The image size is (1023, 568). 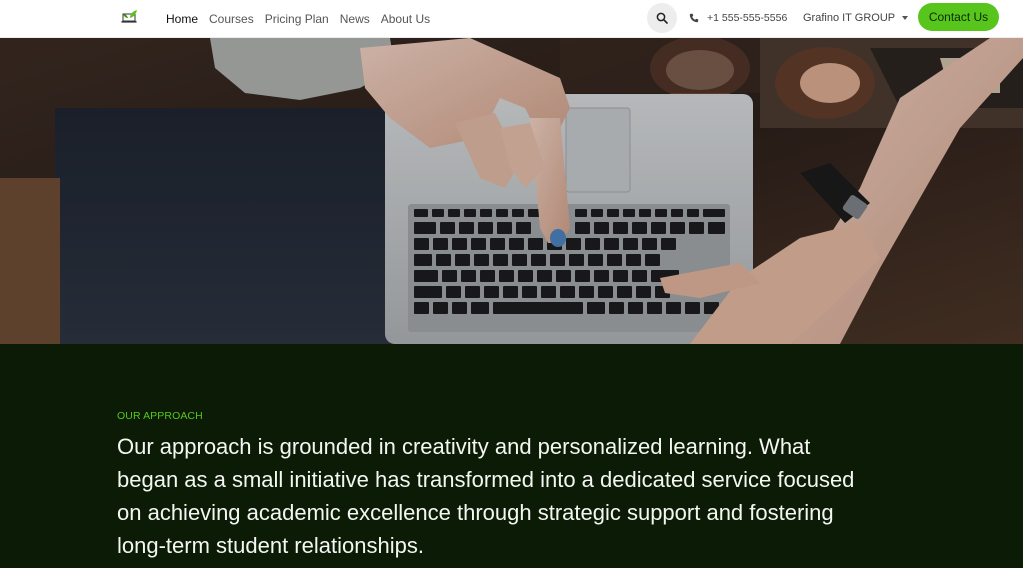 What do you see at coordinates (182, 19) in the screenshot?
I see `nav-link-home: Home` at bounding box center [182, 19].